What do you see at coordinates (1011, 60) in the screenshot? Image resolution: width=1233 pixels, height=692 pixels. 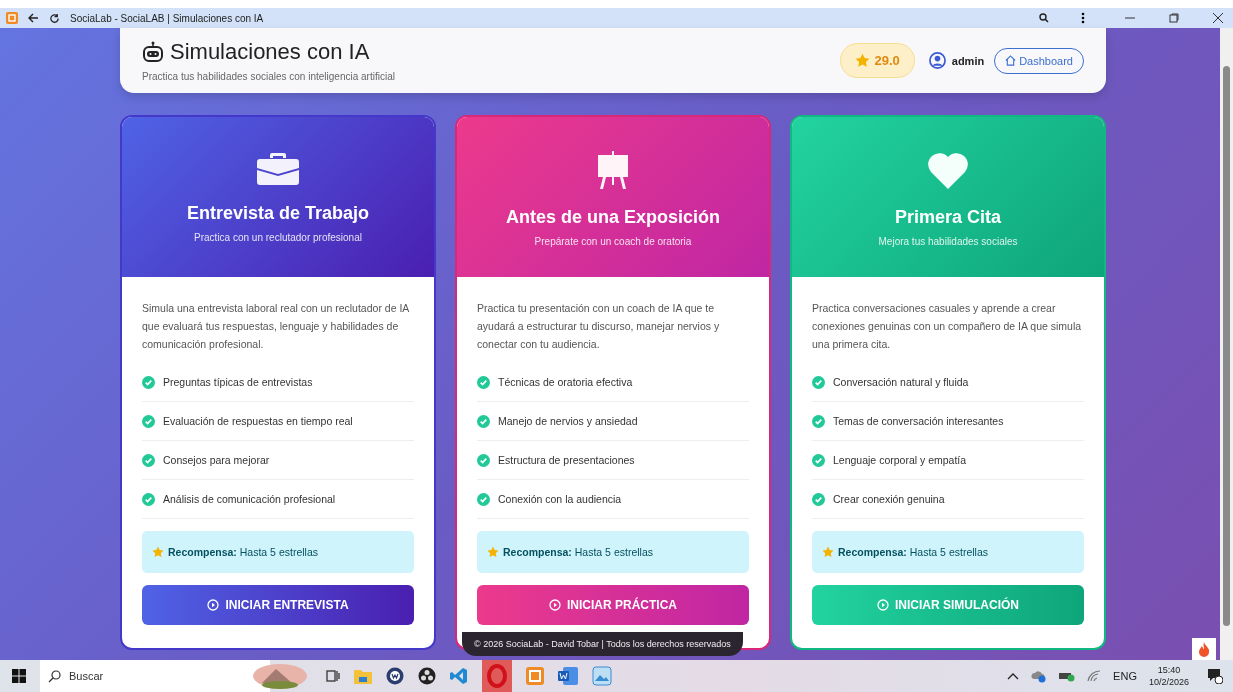 I see `home-icon` at bounding box center [1011, 60].